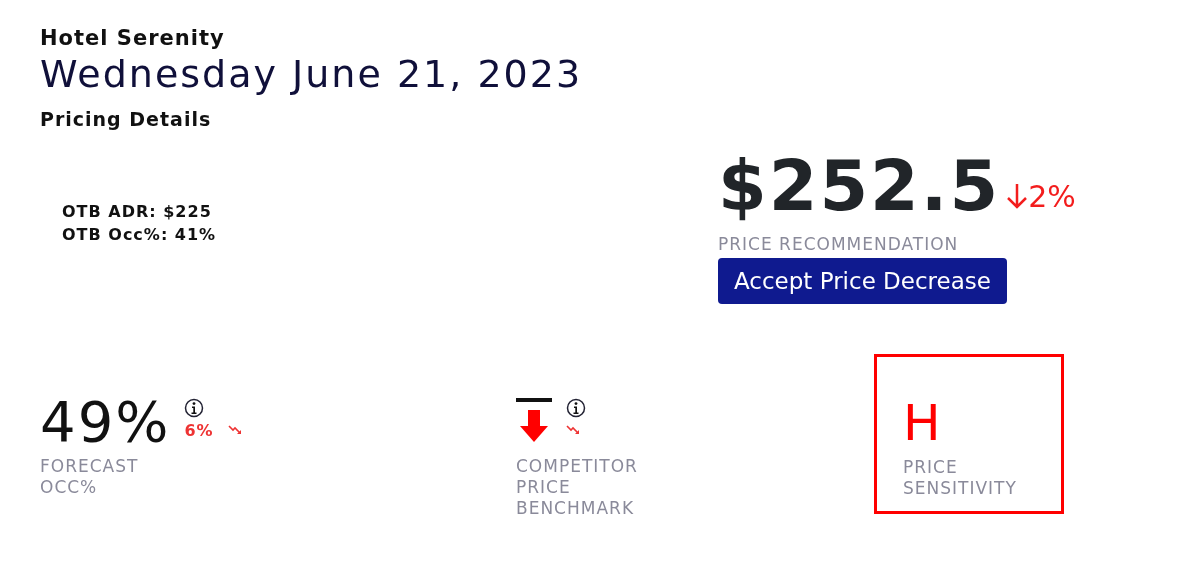 The height and width of the screenshot is (571, 1196). What do you see at coordinates (133, 38) in the screenshot?
I see `hotel-name: Hotel Serenity` at bounding box center [133, 38].